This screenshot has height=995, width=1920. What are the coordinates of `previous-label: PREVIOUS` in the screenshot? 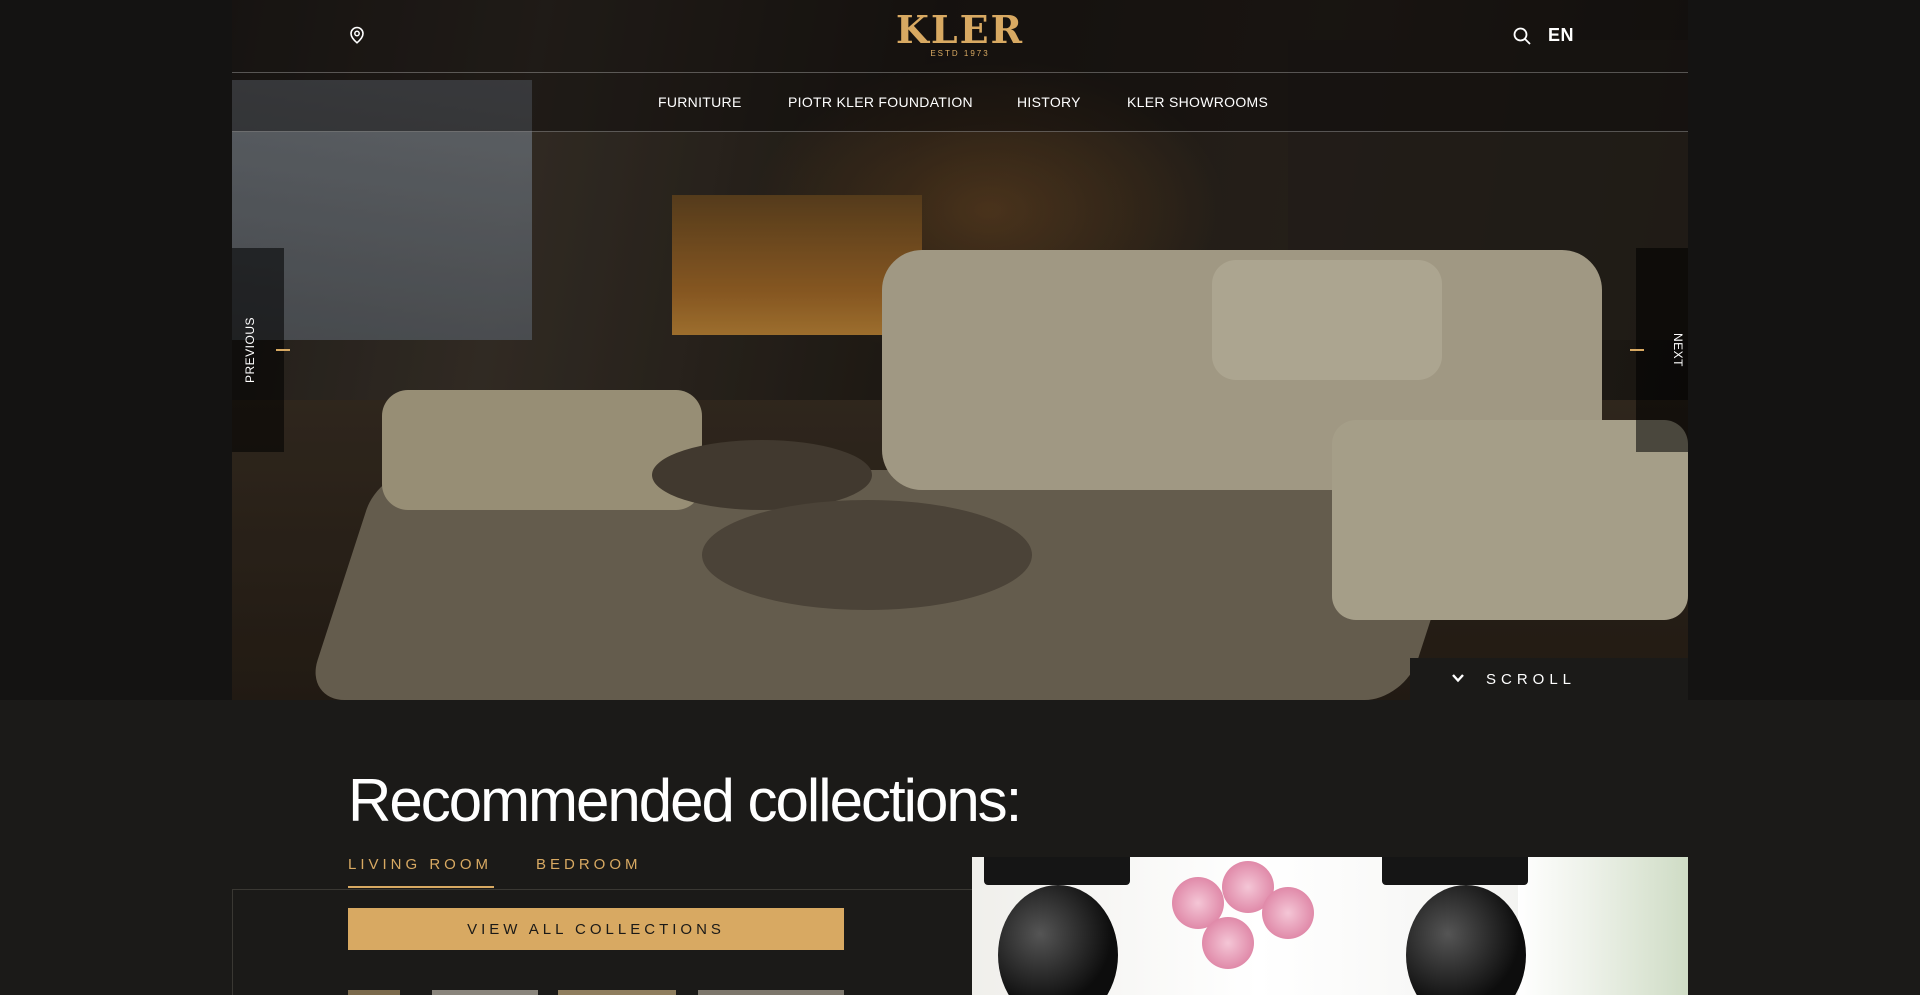 It's located at (250, 350).